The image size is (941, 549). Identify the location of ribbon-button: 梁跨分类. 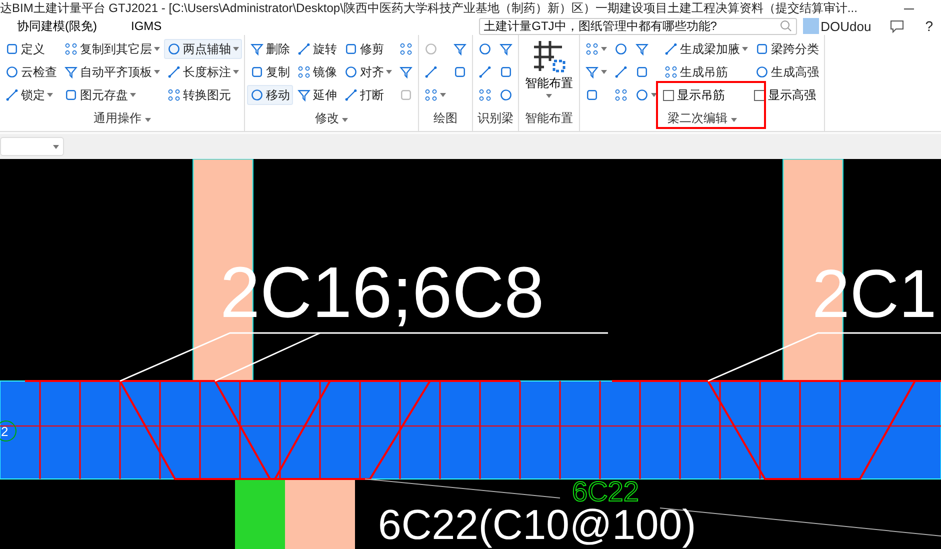
(787, 49).